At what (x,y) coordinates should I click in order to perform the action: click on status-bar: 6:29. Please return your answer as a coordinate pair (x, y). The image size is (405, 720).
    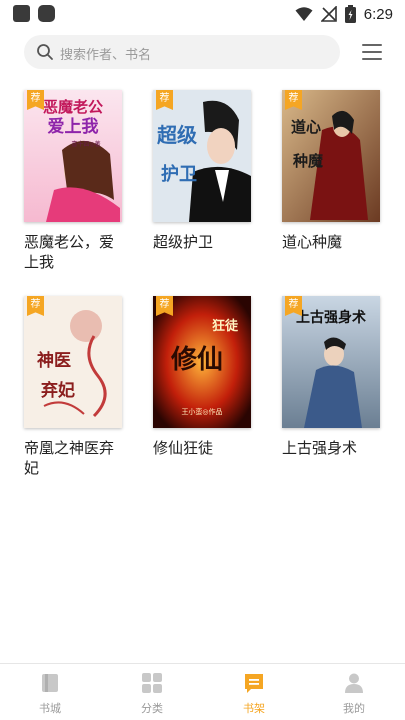
    Looking at the image, I should click on (202, 15).